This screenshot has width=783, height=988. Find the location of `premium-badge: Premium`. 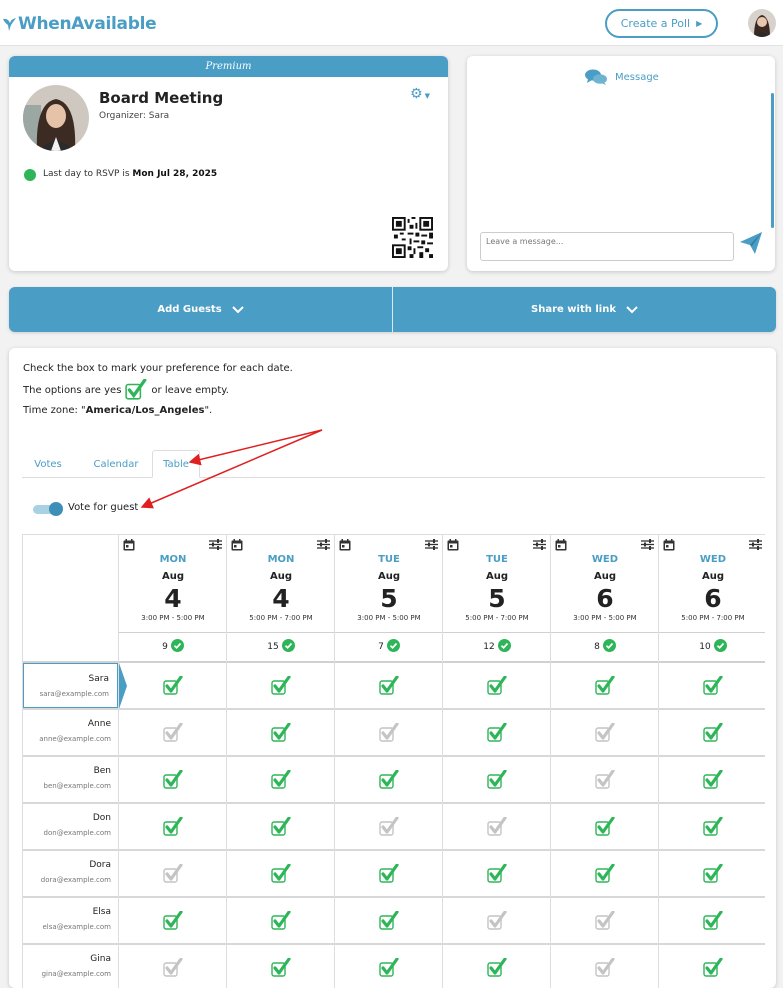

premium-badge: Premium is located at coordinates (228, 66).